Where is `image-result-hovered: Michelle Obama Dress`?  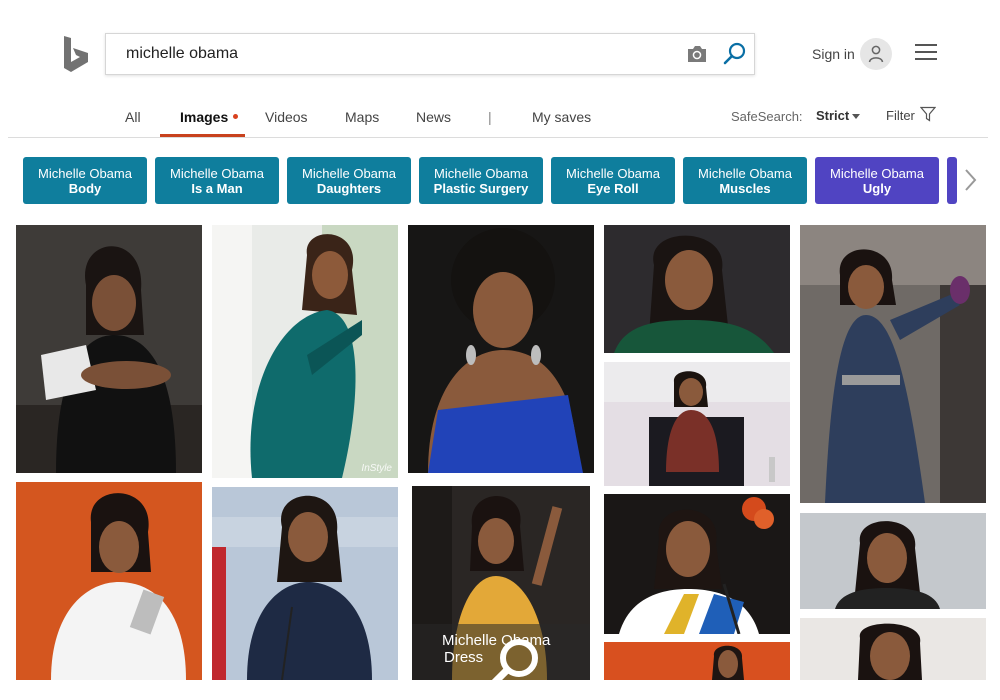 image-result-hovered: Michelle Obama Dress is located at coordinates (501, 583).